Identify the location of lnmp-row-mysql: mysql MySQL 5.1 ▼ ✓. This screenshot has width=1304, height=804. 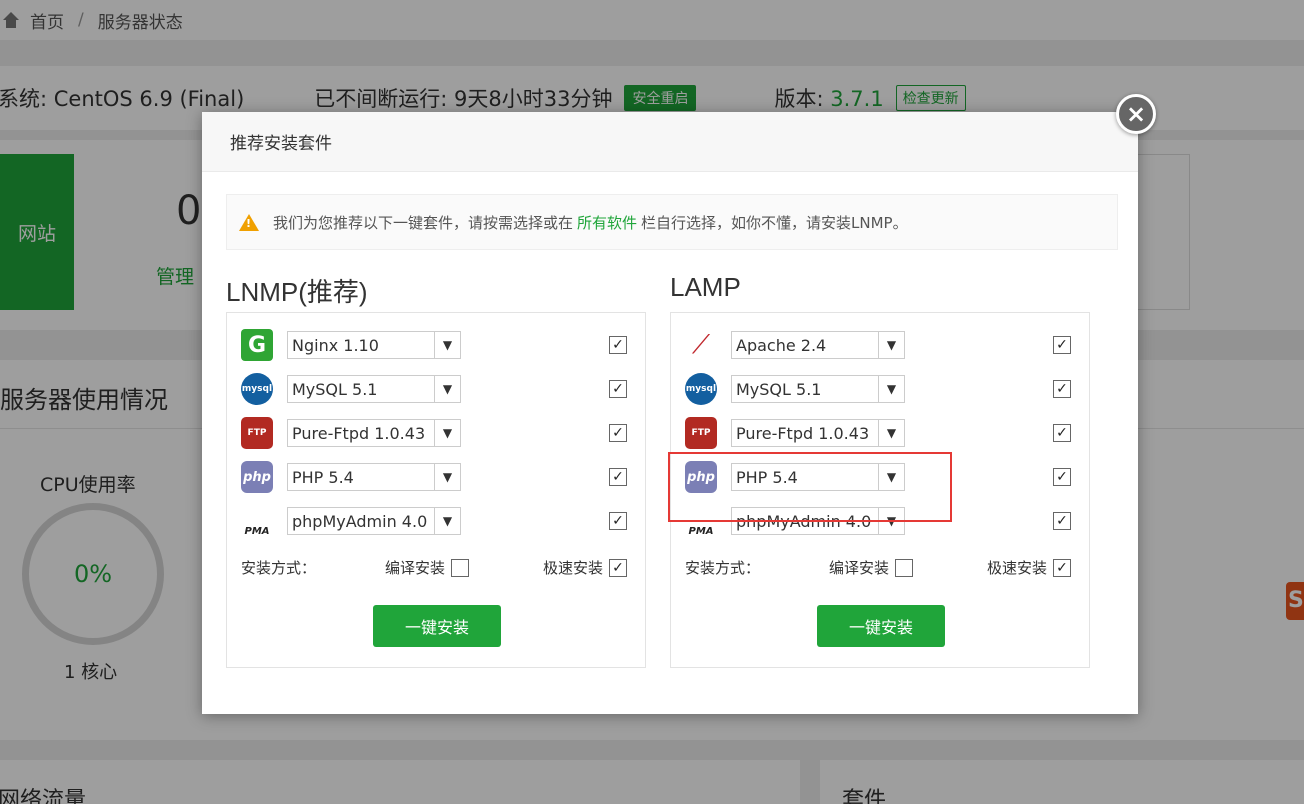
(437, 389).